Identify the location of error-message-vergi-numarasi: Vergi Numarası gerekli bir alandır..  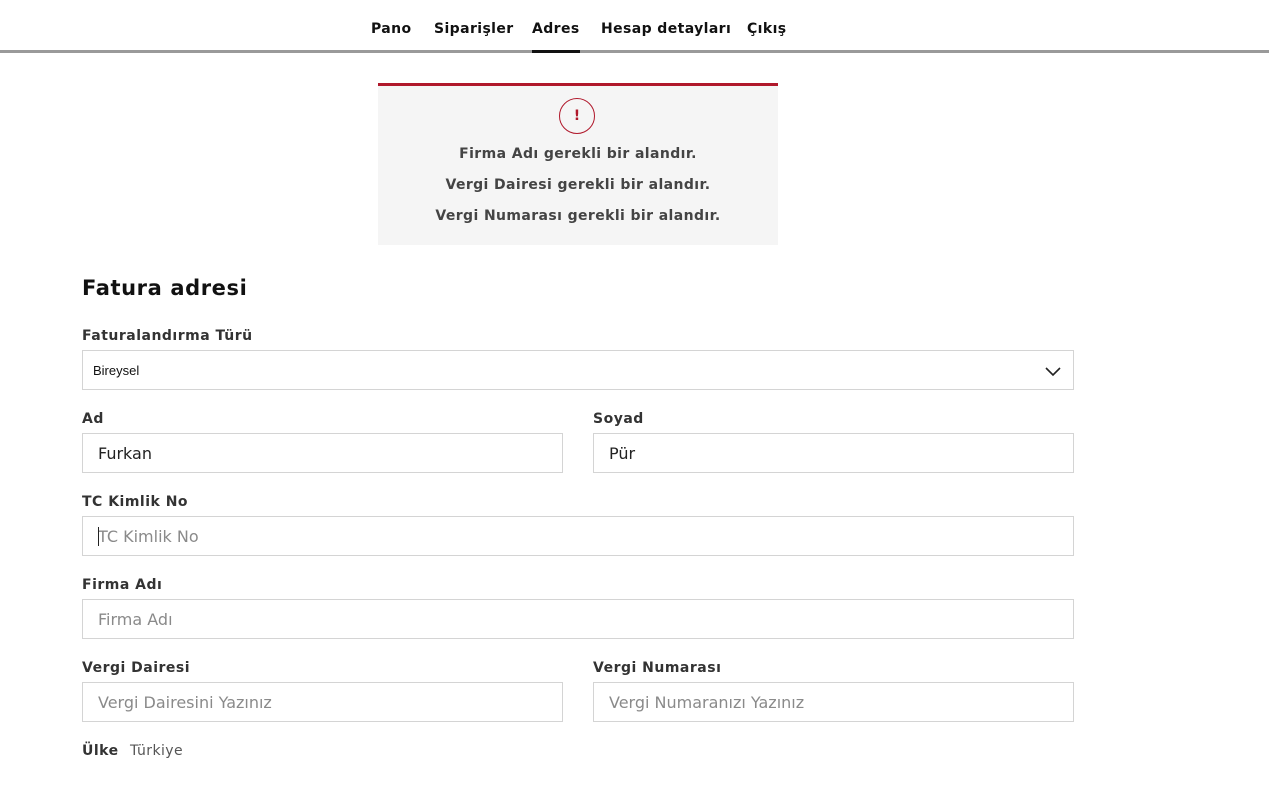
(578, 216).